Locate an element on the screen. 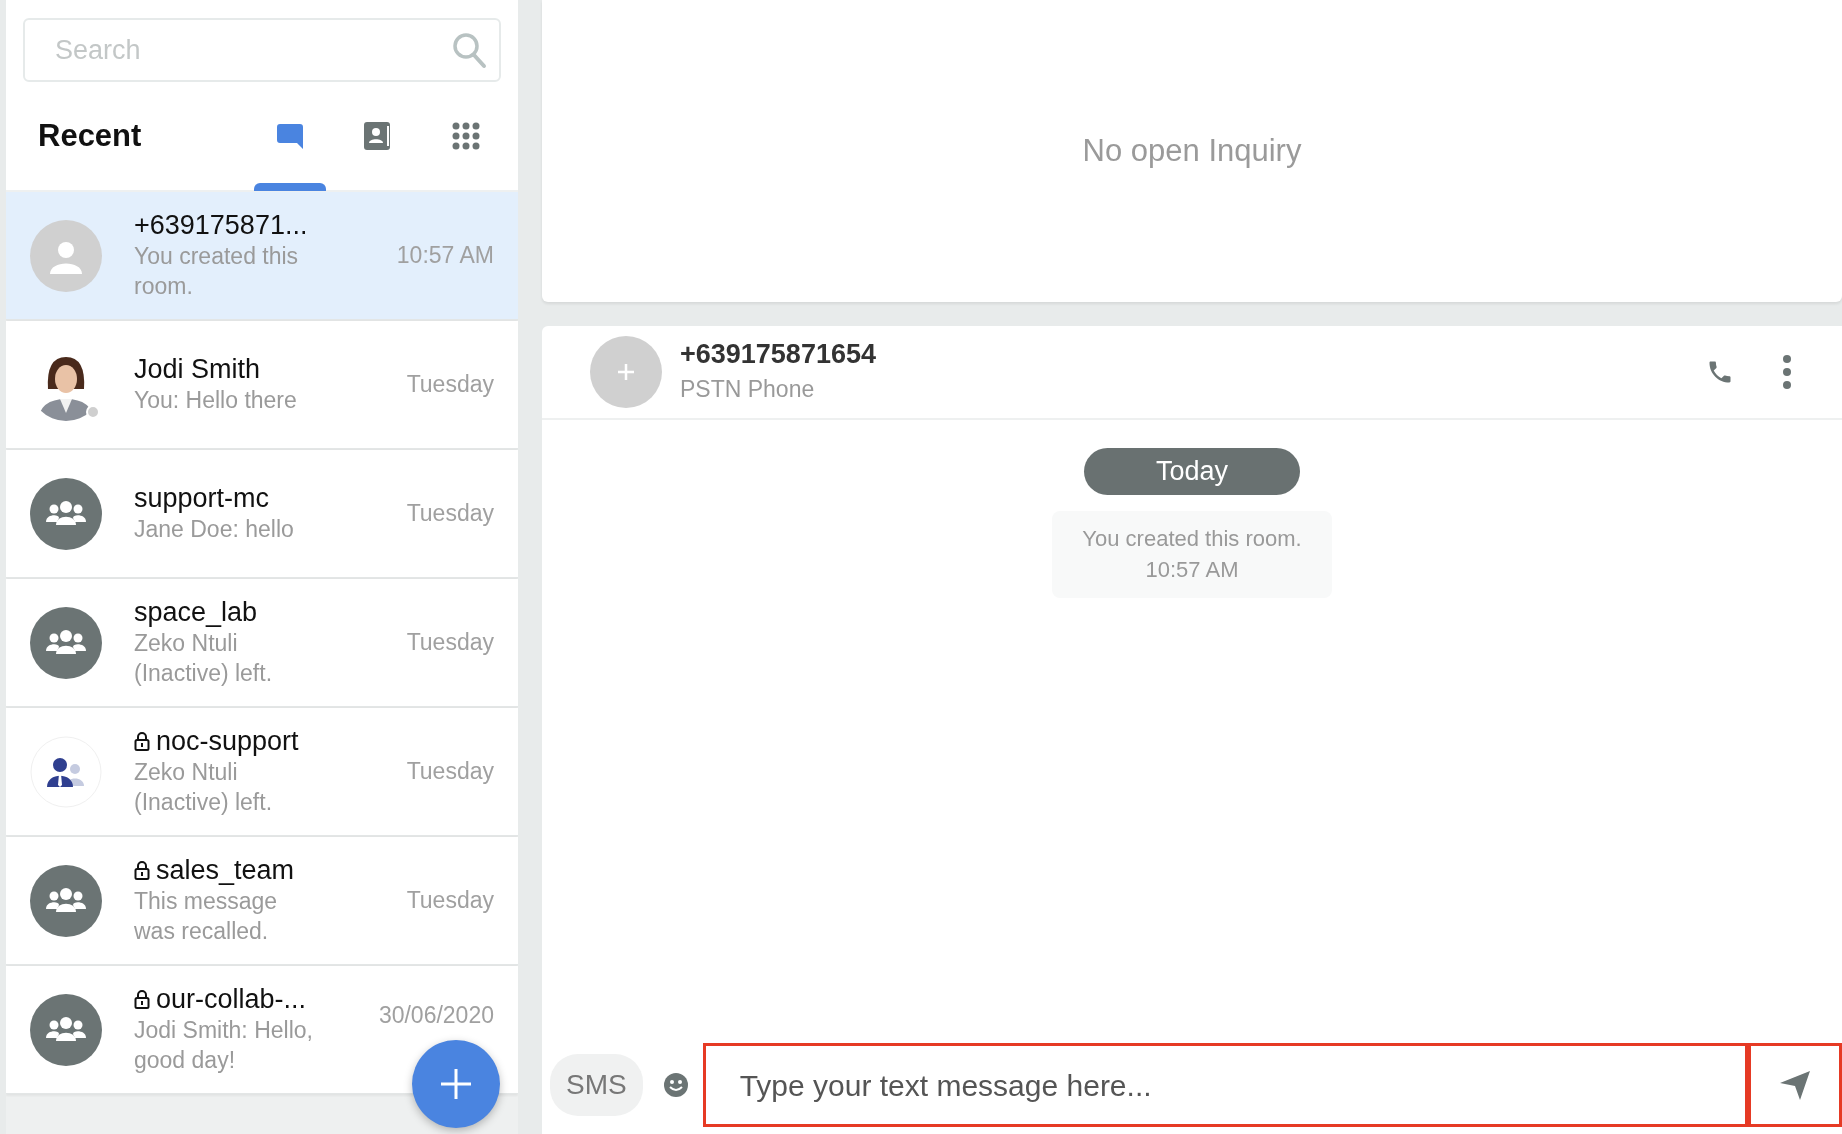 The width and height of the screenshot is (1842, 1134). conversation-item: support-mc Jane Doe: hello Tuesday is located at coordinates (262, 514).